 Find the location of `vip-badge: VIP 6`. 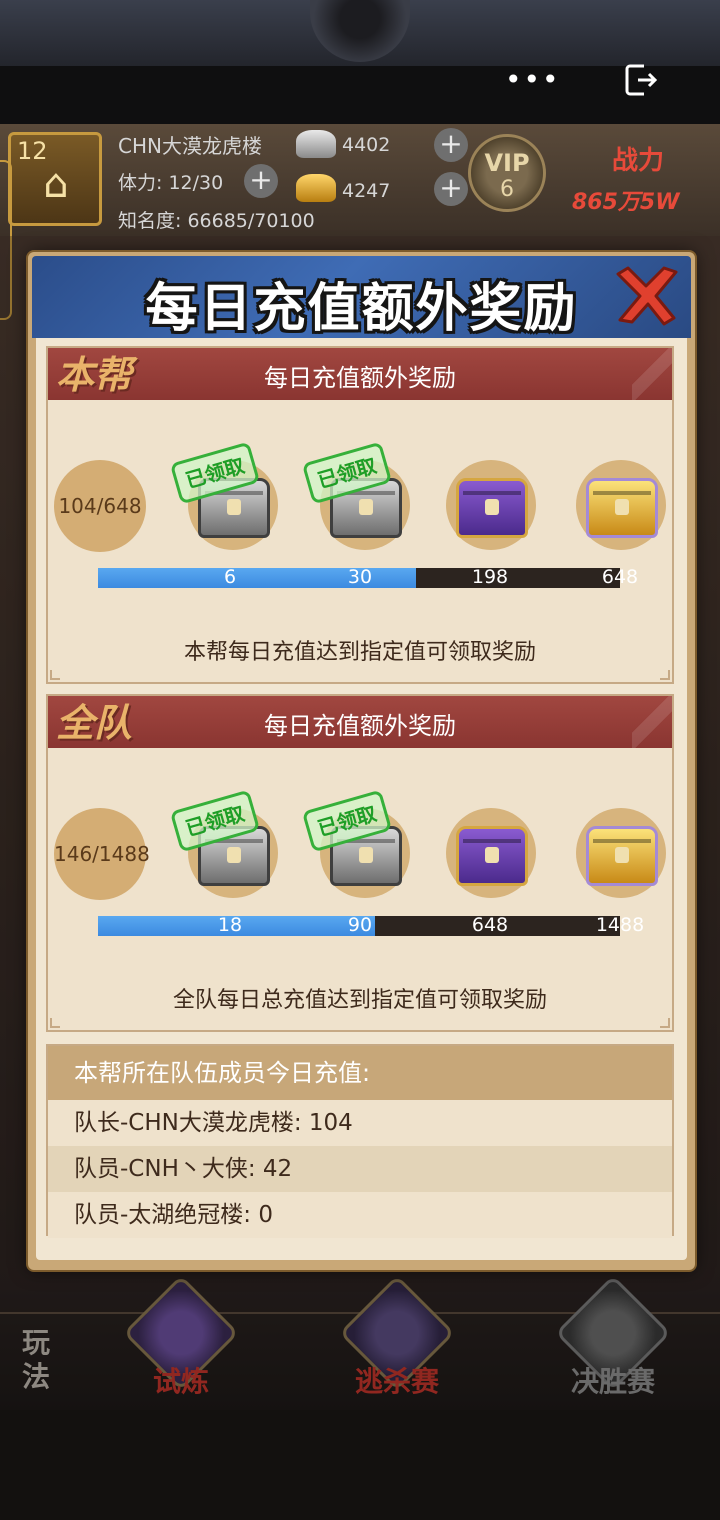

vip-badge: VIP 6 is located at coordinates (507, 173).